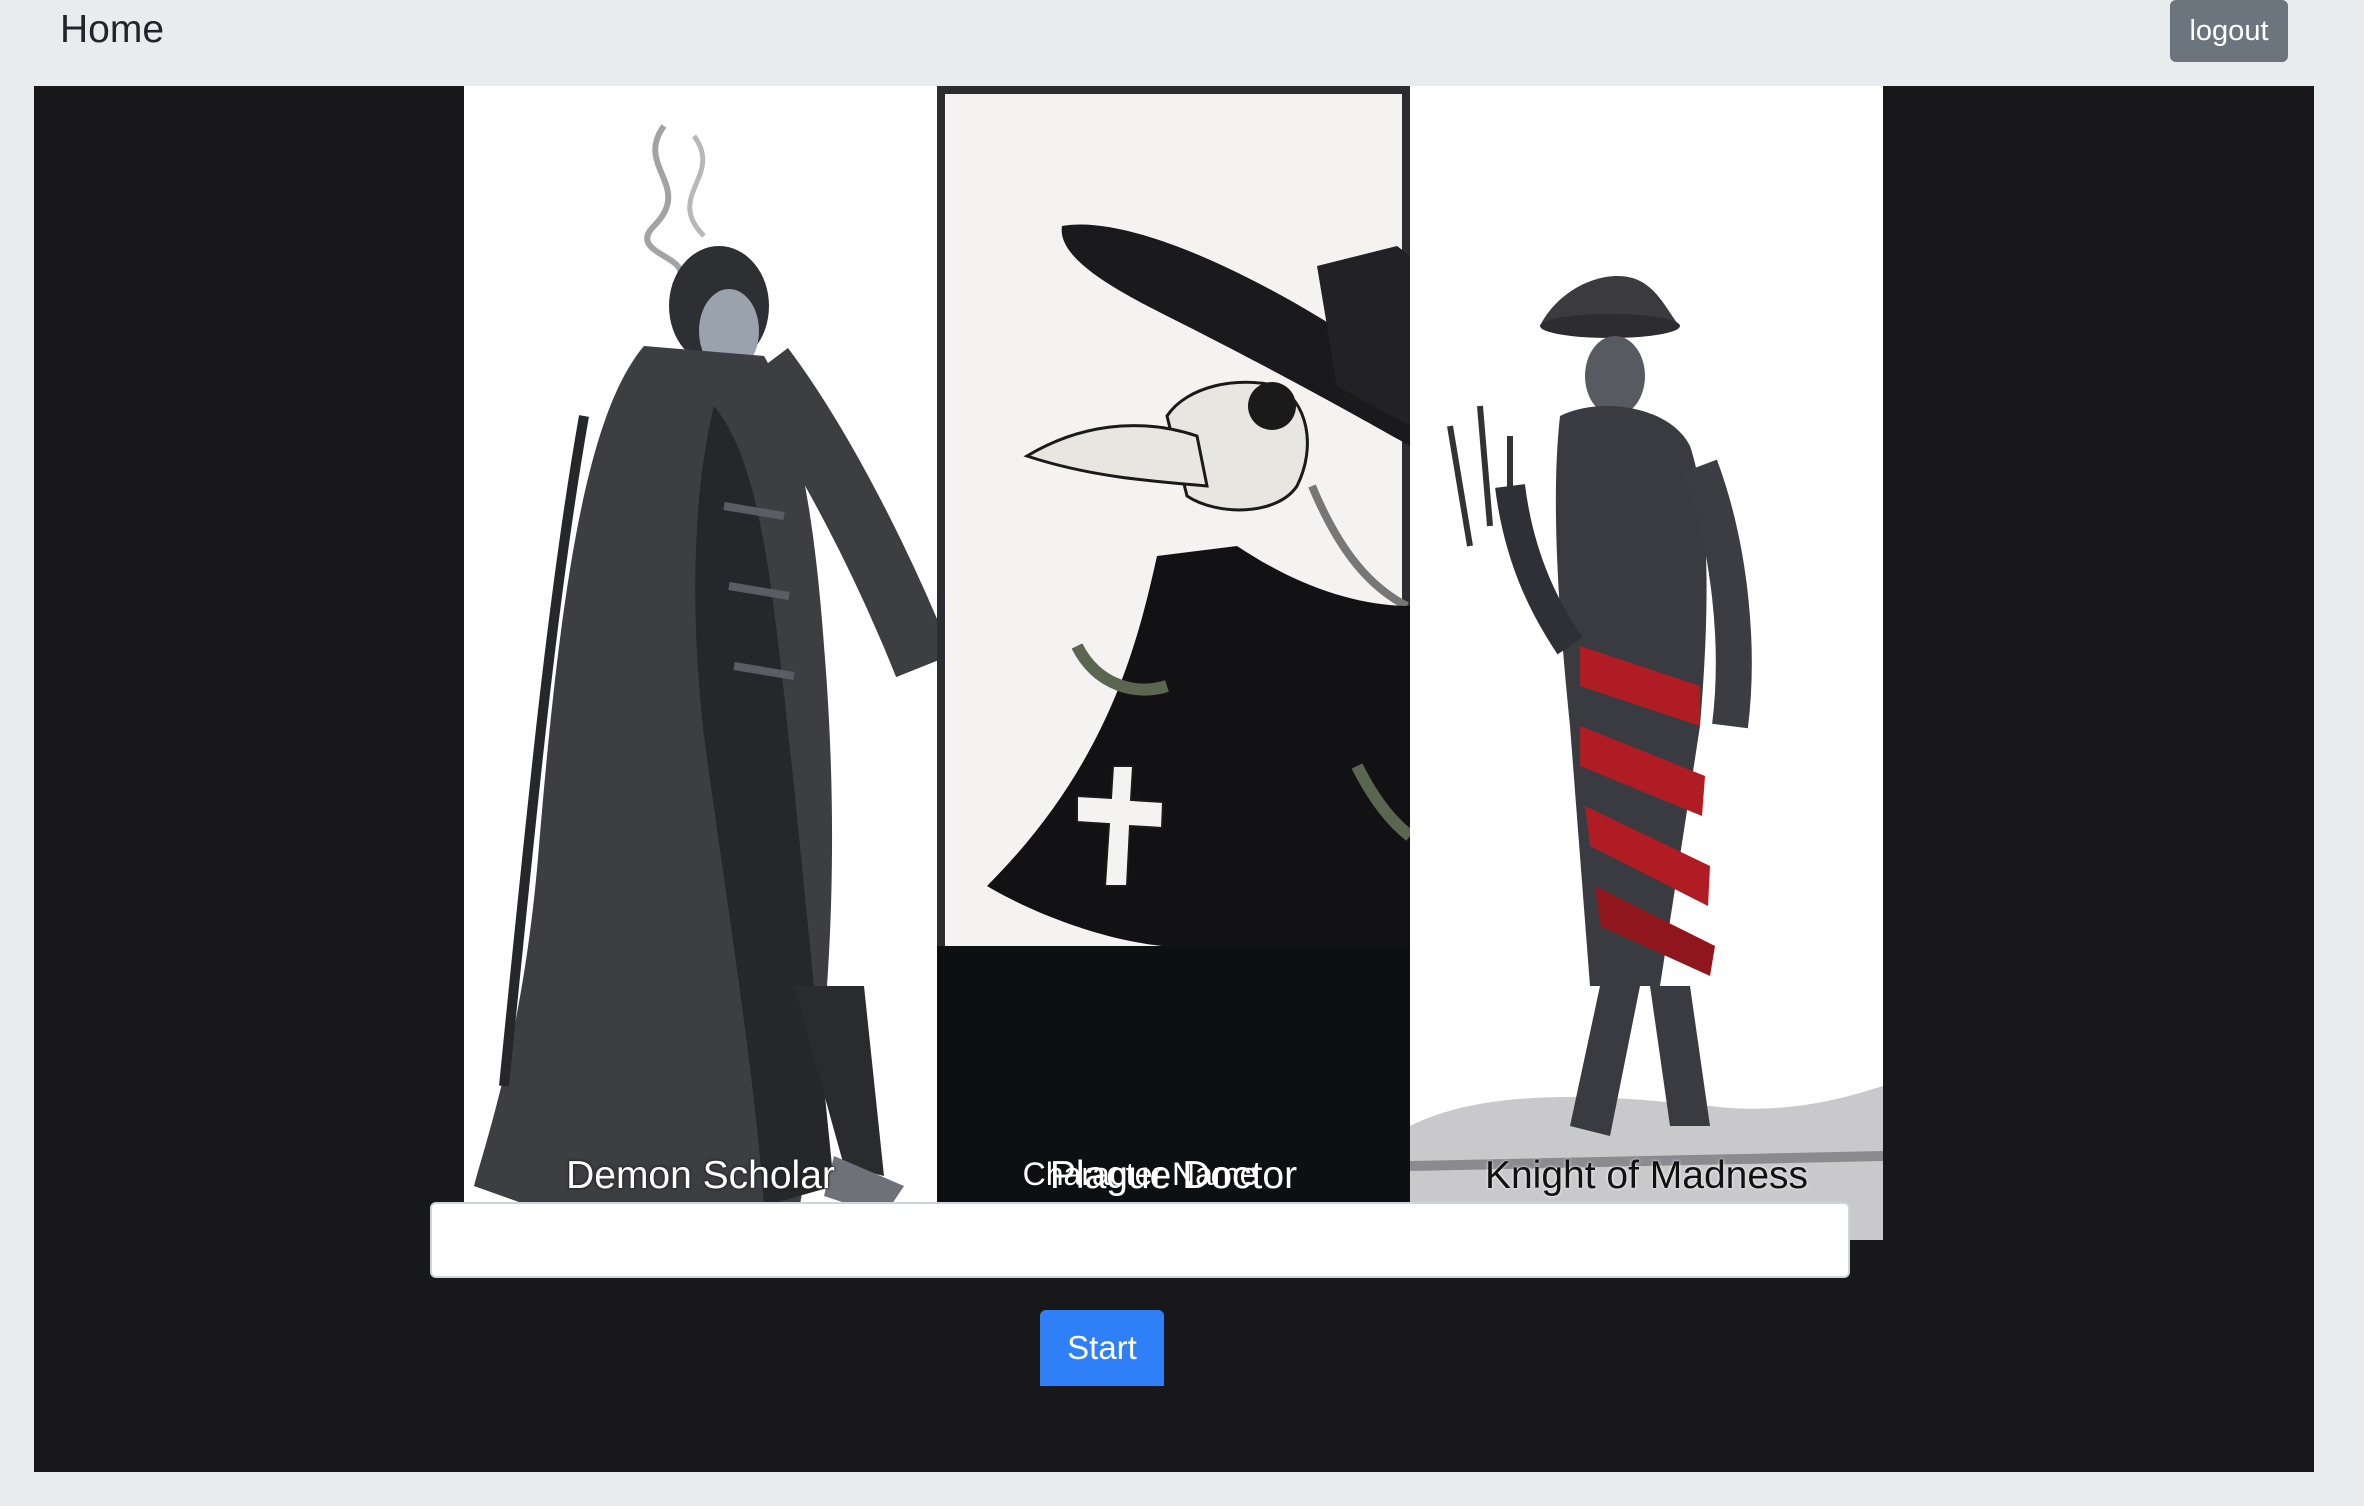  What do you see at coordinates (1102, 1348) in the screenshot?
I see `start-button: Start` at bounding box center [1102, 1348].